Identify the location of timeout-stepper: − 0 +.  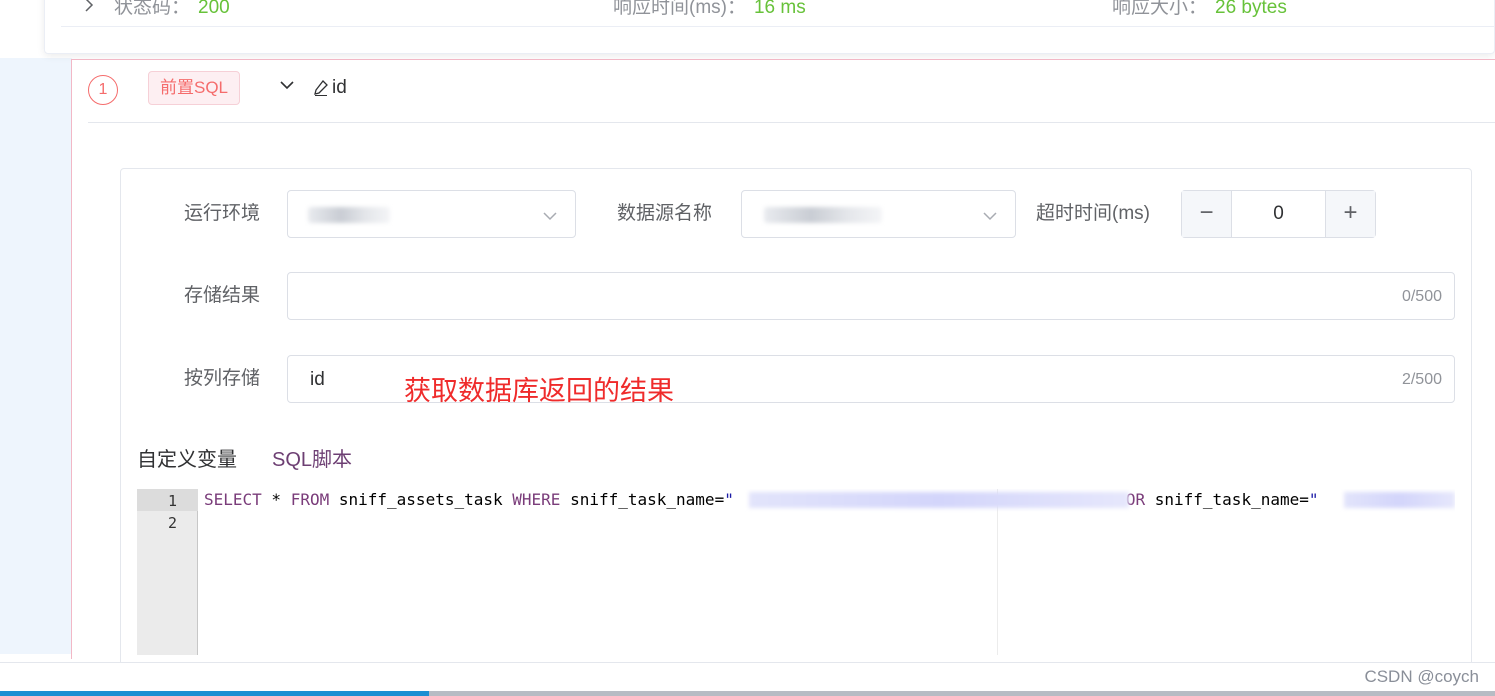
(1278, 214).